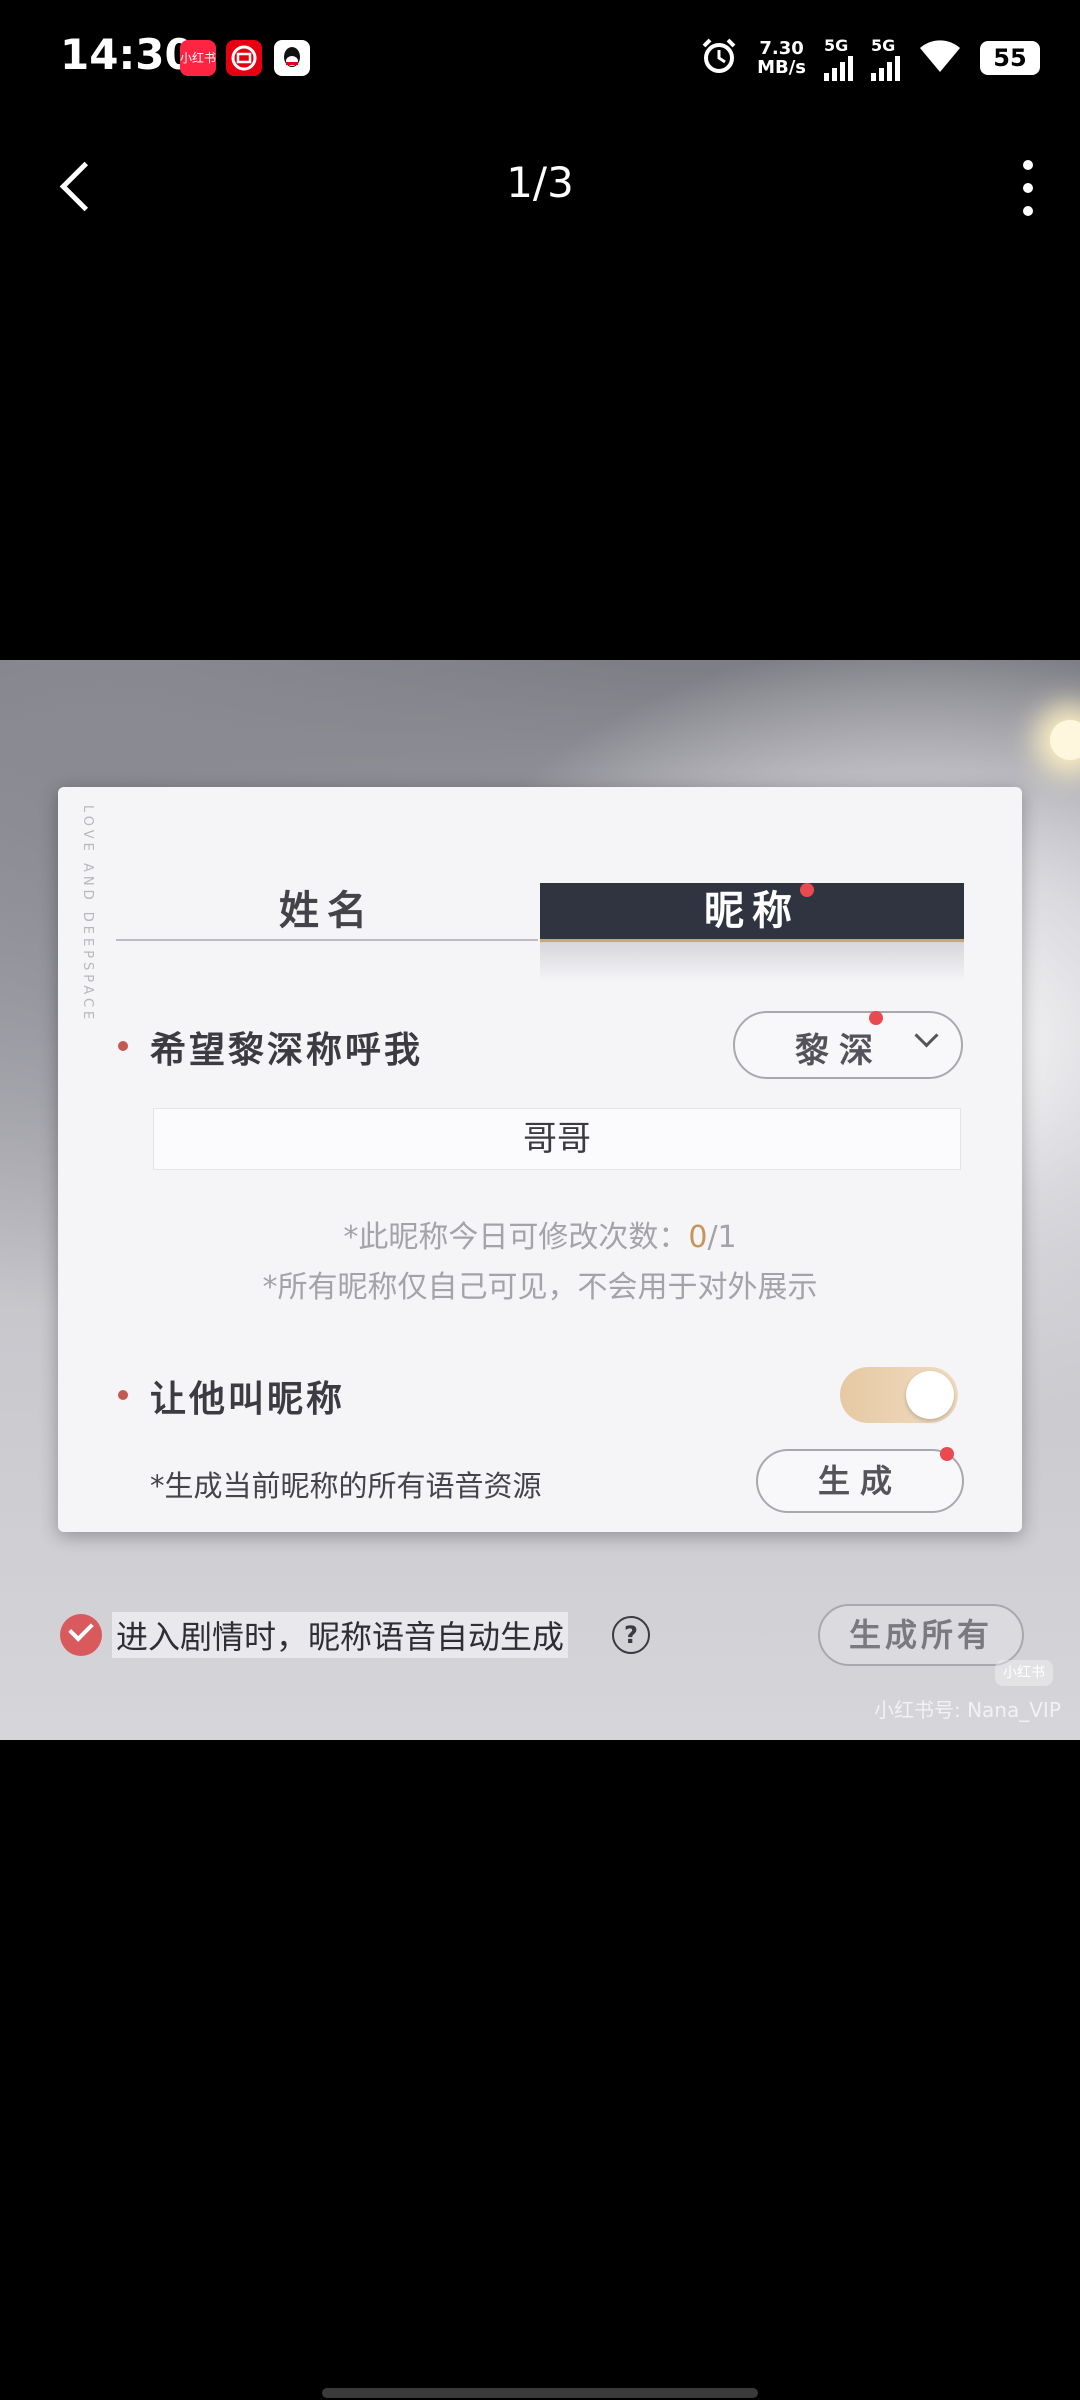  What do you see at coordinates (631, 1635) in the screenshot?
I see `help-icon: ?` at bounding box center [631, 1635].